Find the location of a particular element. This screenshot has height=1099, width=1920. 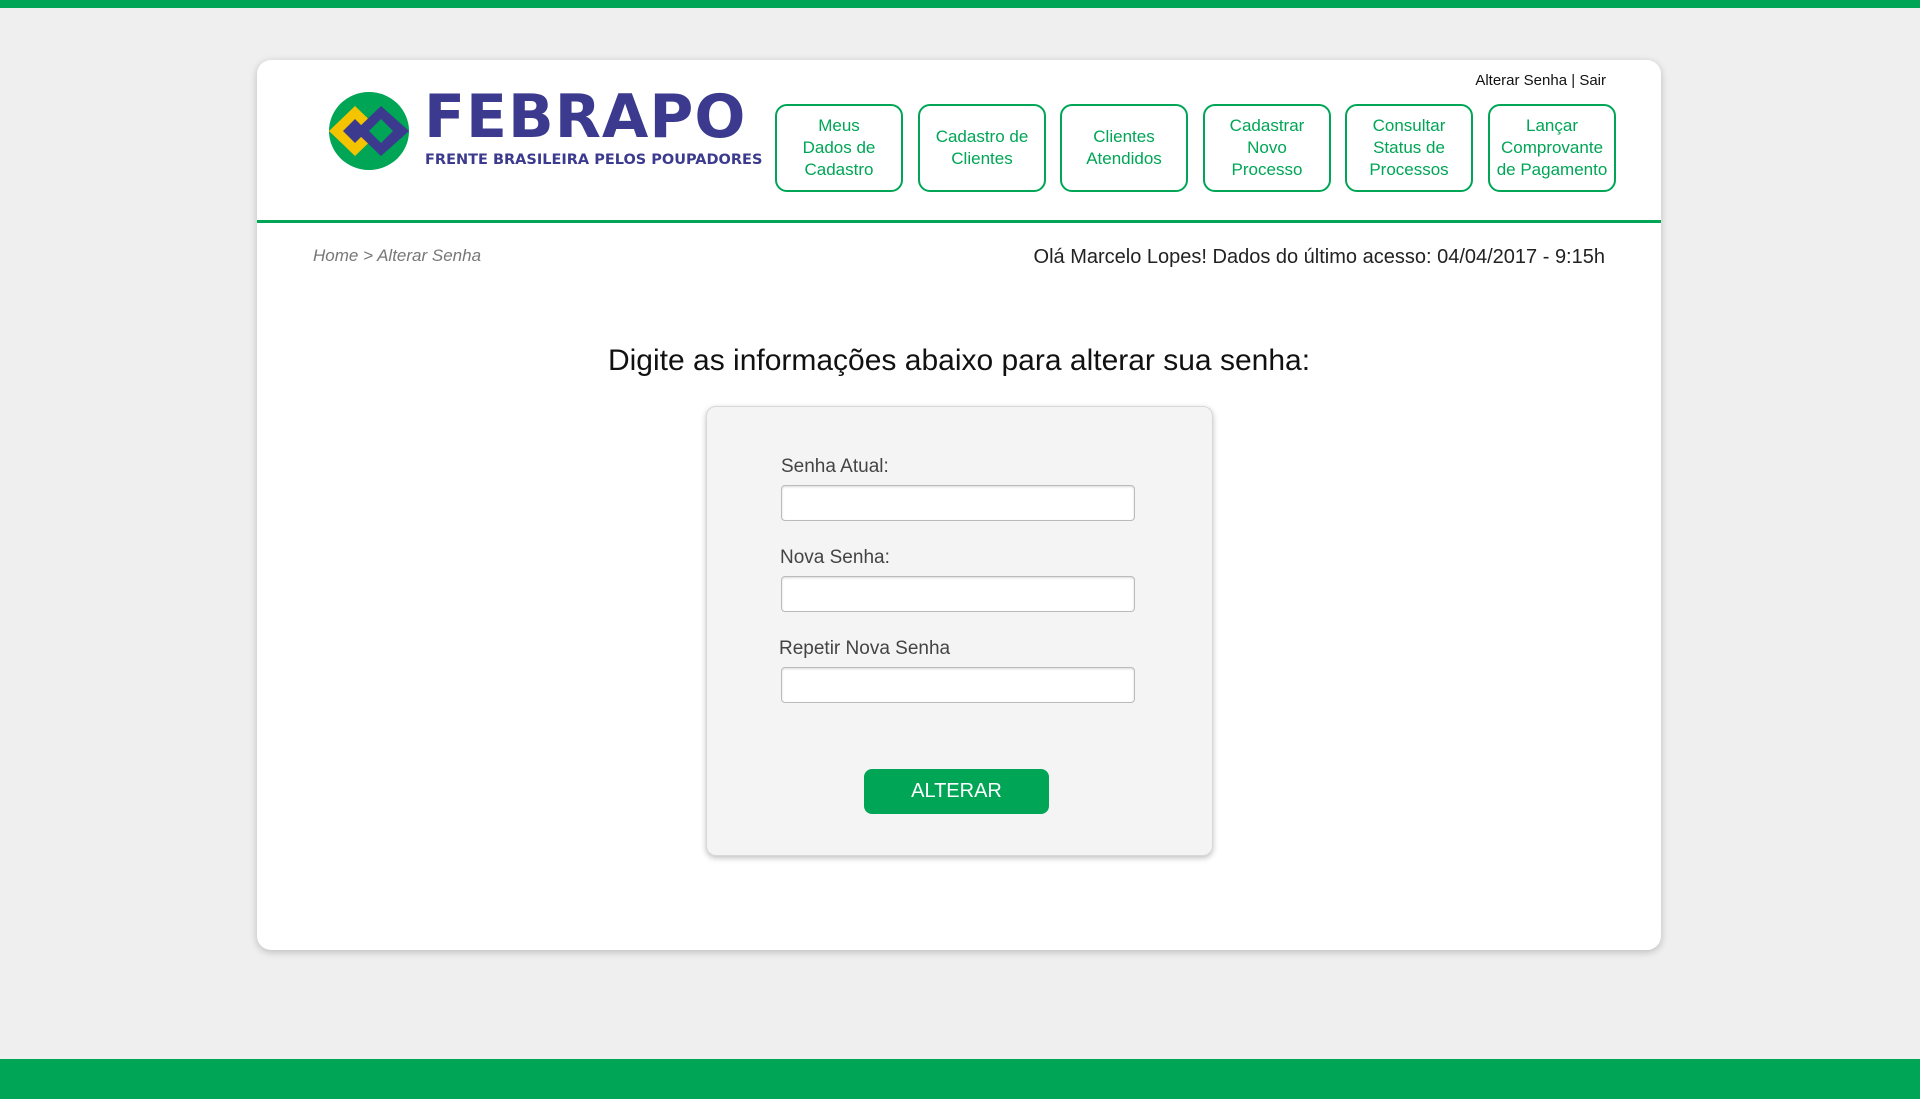

top-accent-bar is located at coordinates (960, 4).